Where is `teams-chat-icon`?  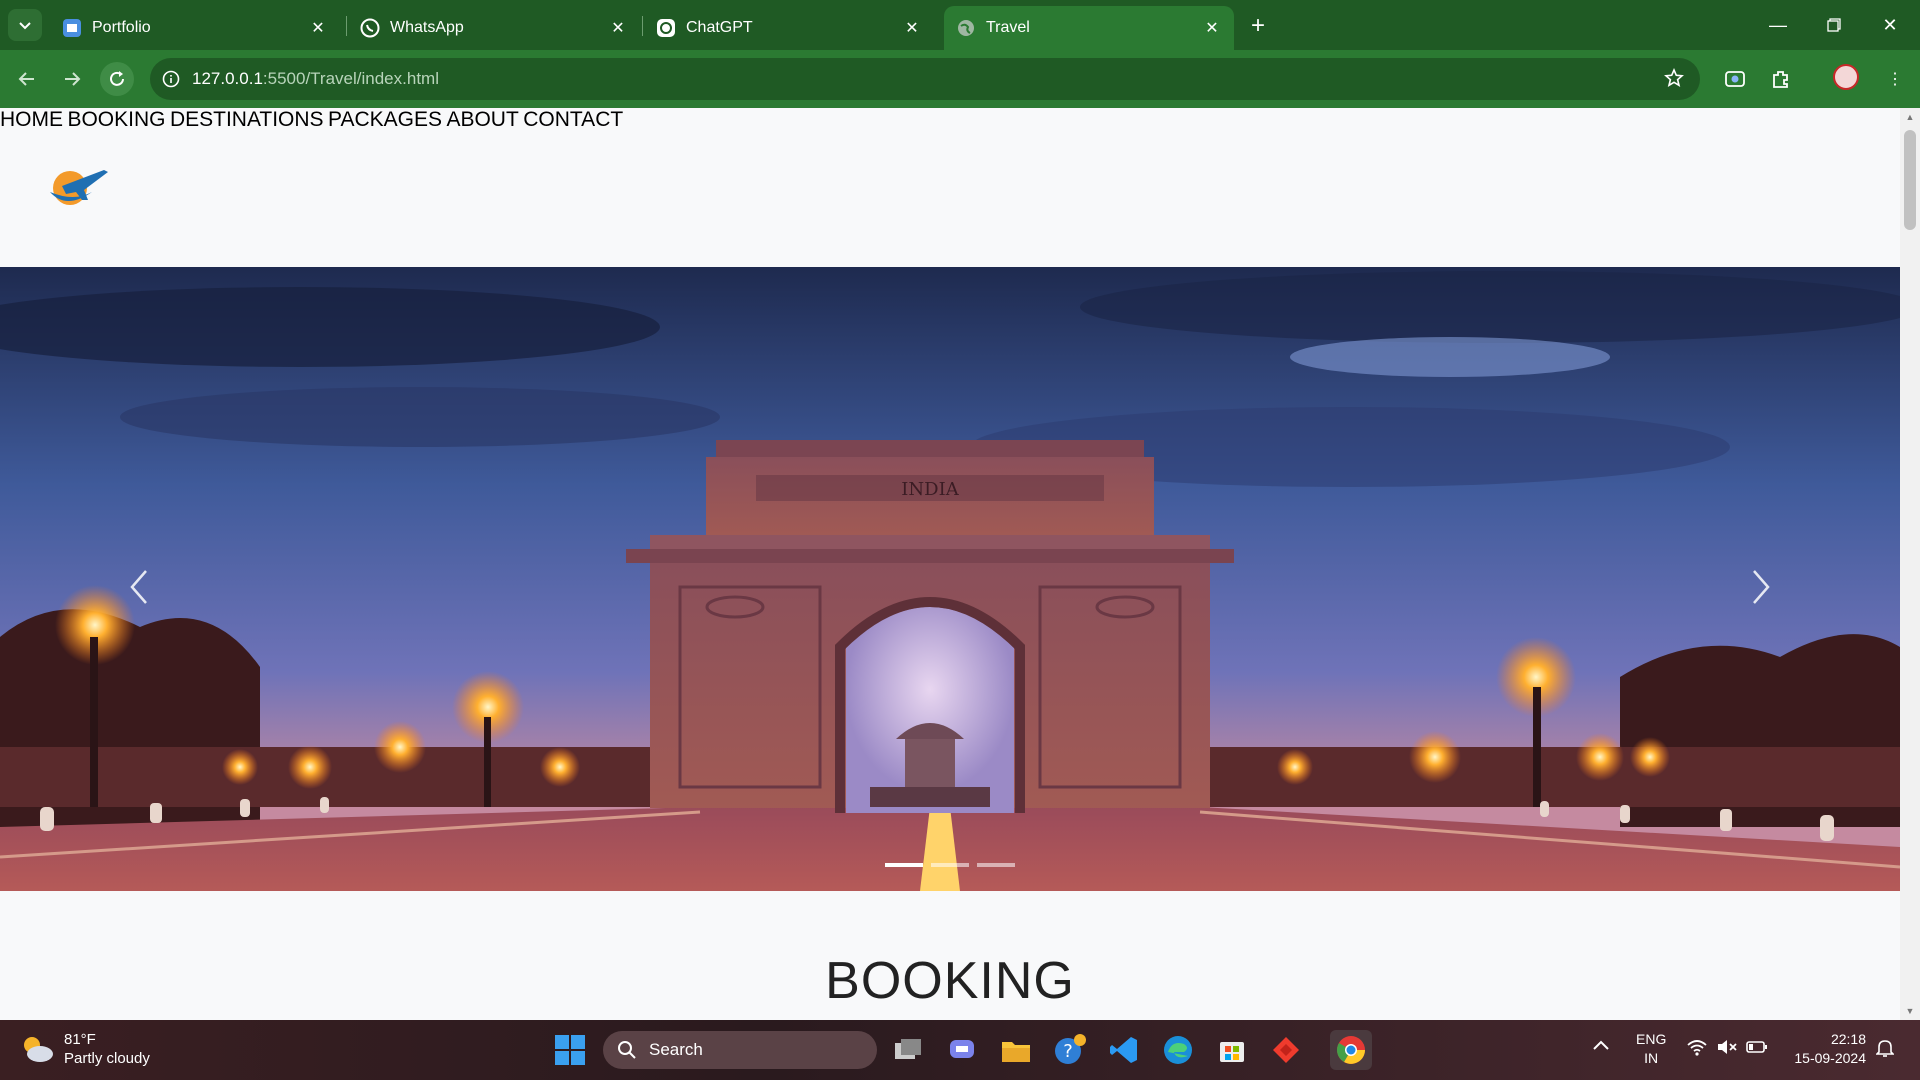 teams-chat-icon is located at coordinates (962, 1050).